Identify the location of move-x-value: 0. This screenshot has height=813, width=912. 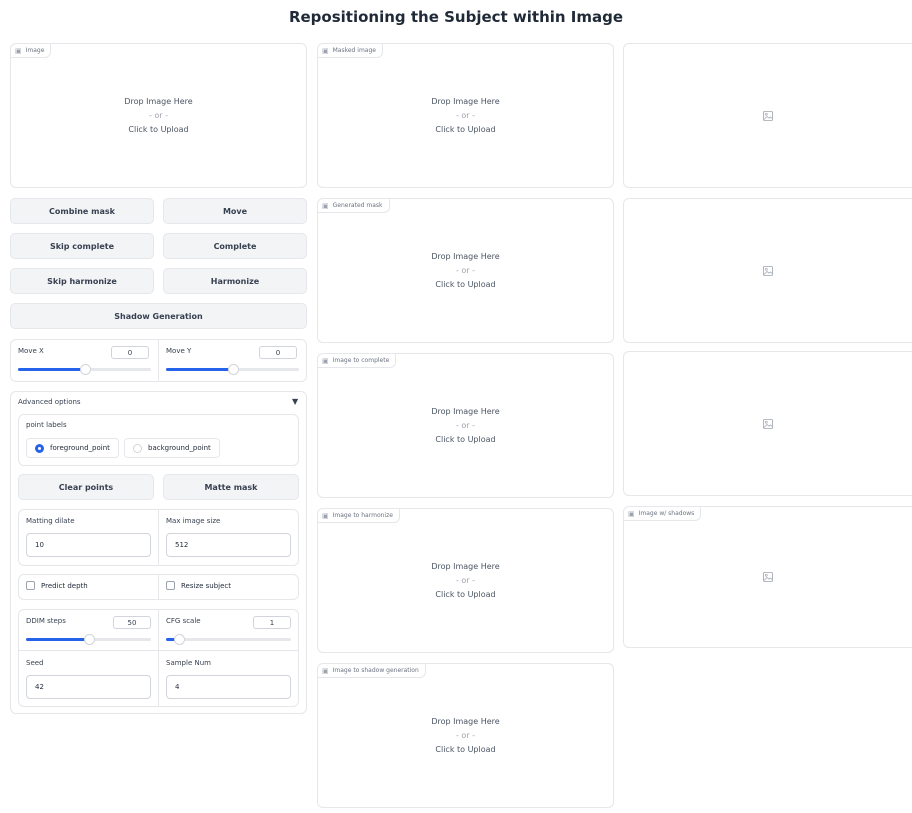
(130, 352).